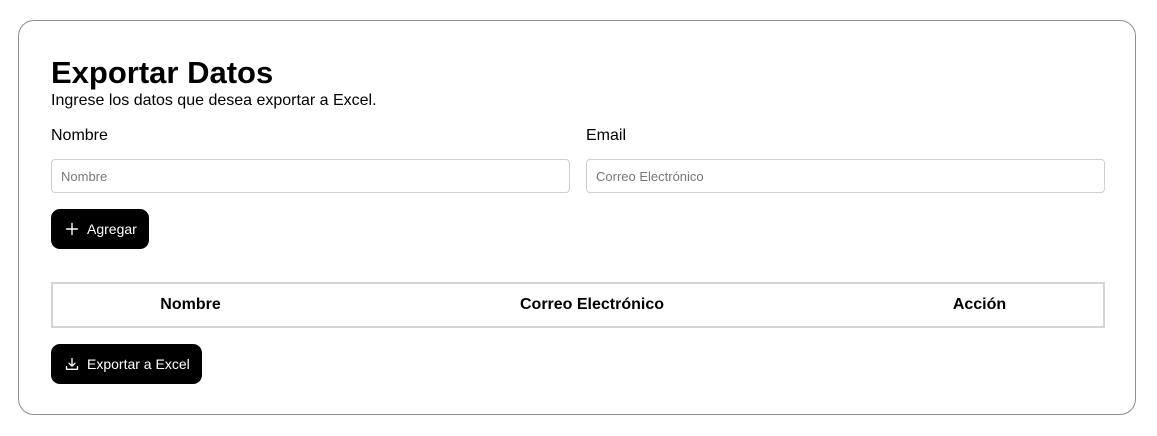 This screenshot has width=1157, height=436. Describe the element at coordinates (72, 364) in the screenshot. I see `download-icon` at that location.